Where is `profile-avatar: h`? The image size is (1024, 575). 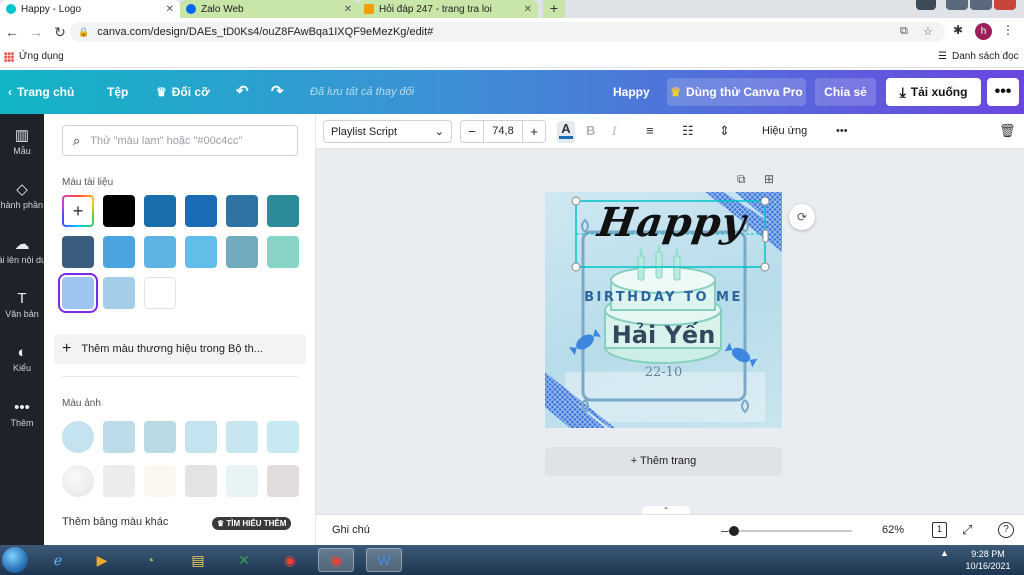
profile-avatar: h is located at coordinates (983, 31).